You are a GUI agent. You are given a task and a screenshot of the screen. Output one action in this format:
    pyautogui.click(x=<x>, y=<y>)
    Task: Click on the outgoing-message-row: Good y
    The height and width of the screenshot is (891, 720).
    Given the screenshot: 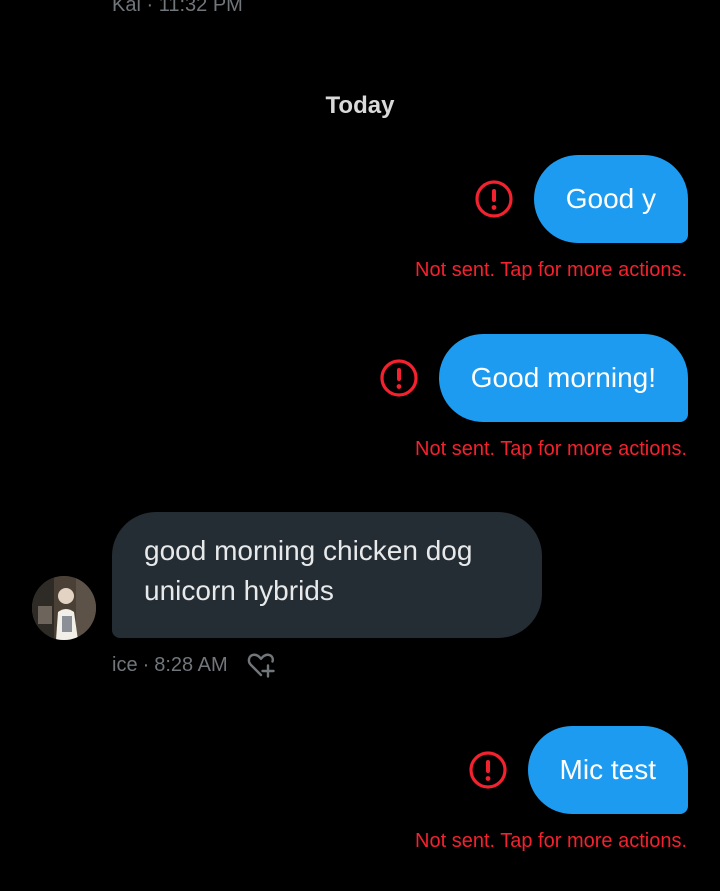 What is the action you would take?
    pyautogui.click(x=581, y=199)
    